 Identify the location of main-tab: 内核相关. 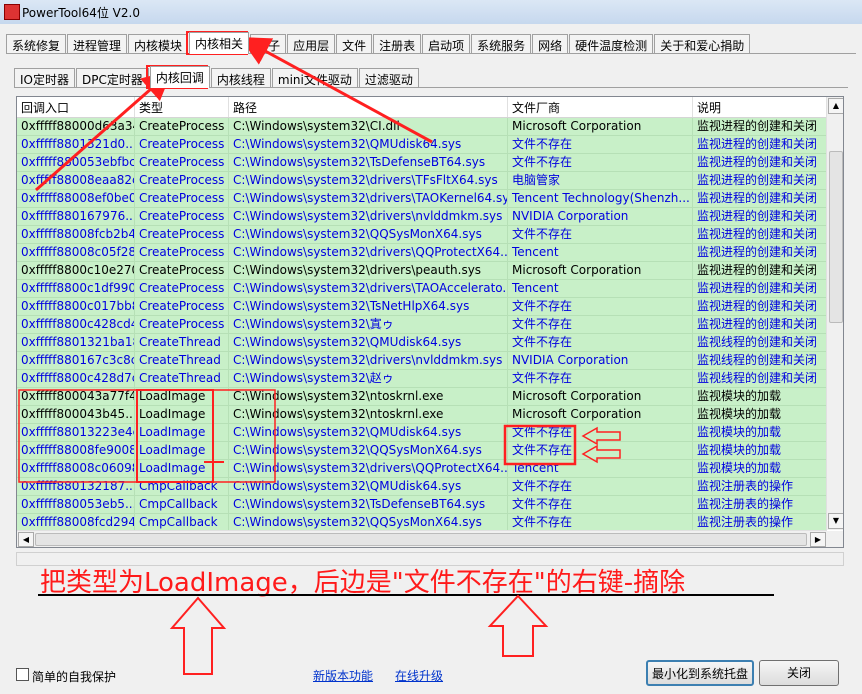
(219, 43).